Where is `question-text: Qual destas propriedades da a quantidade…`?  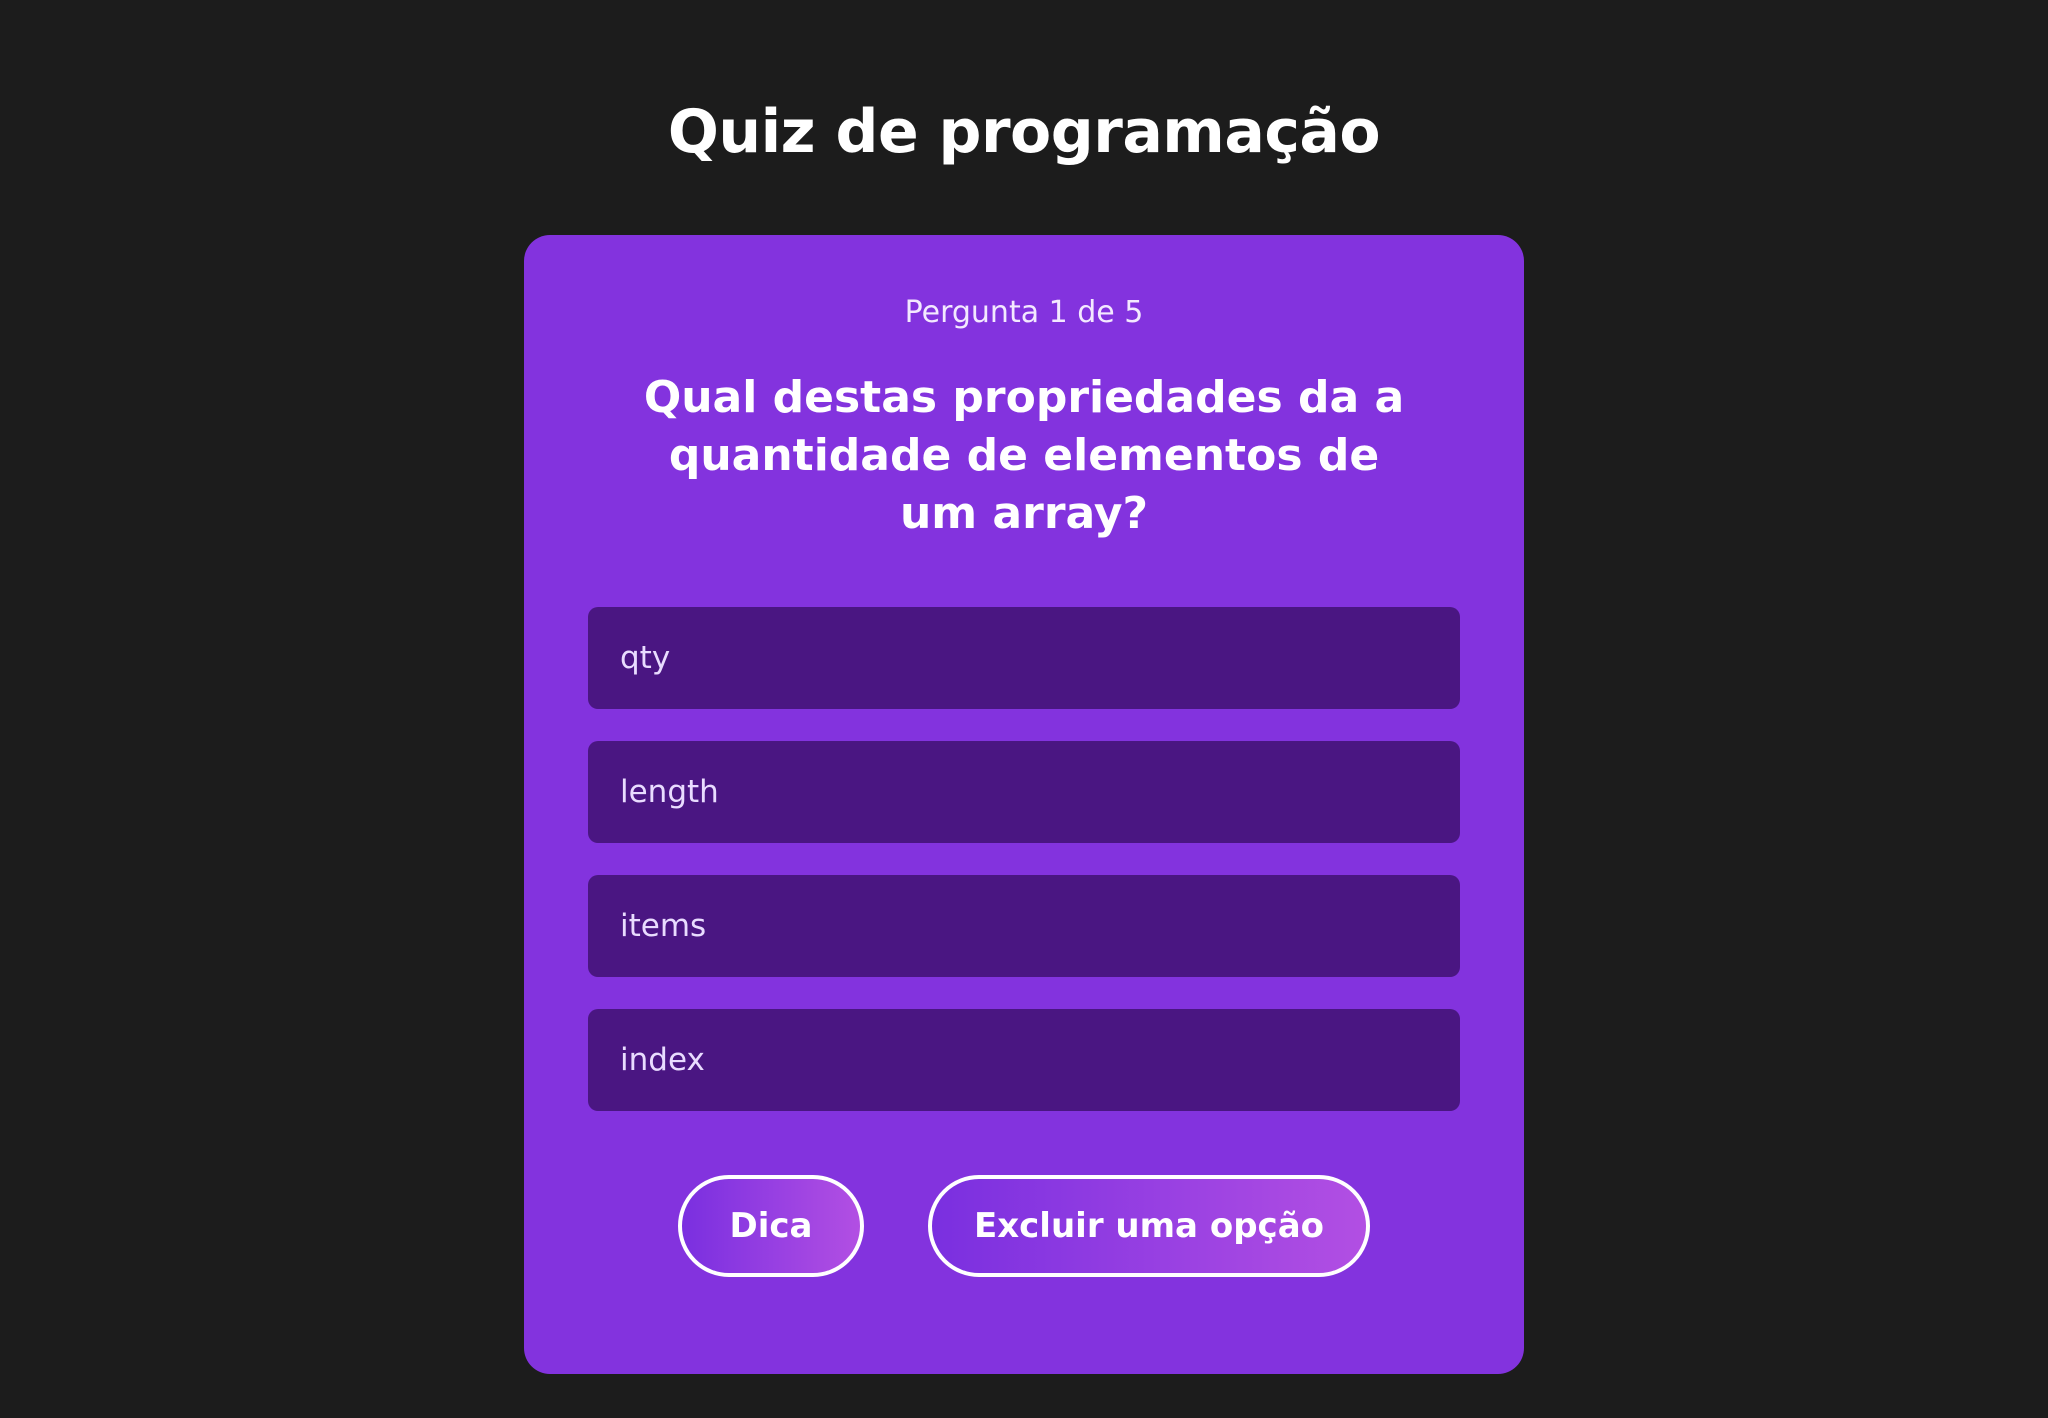 question-text: Qual destas propriedades da a quantidade… is located at coordinates (1024, 455).